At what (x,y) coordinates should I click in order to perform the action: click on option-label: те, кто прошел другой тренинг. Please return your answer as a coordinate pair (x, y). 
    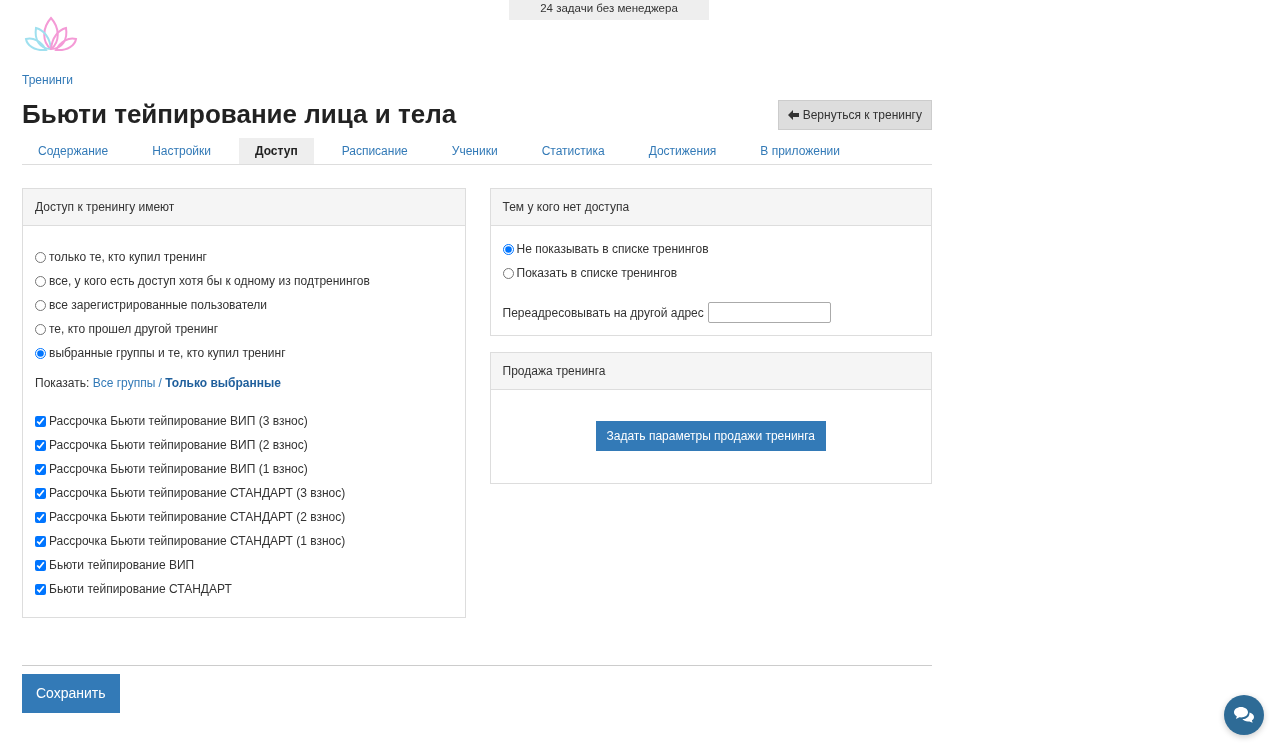
    Looking at the image, I should click on (134, 330).